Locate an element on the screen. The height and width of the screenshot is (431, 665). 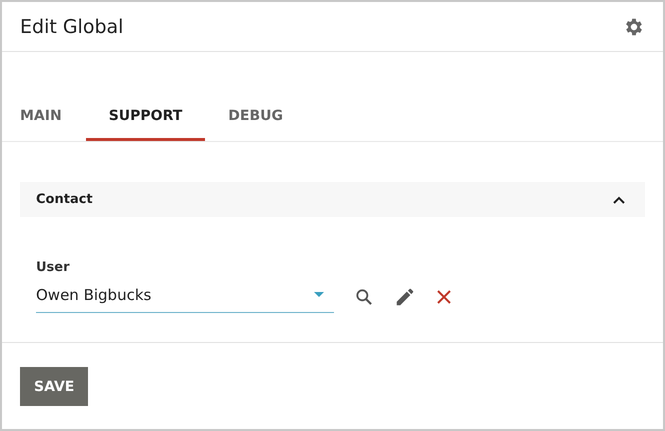
caret-icon is located at coordinates (319, 294).